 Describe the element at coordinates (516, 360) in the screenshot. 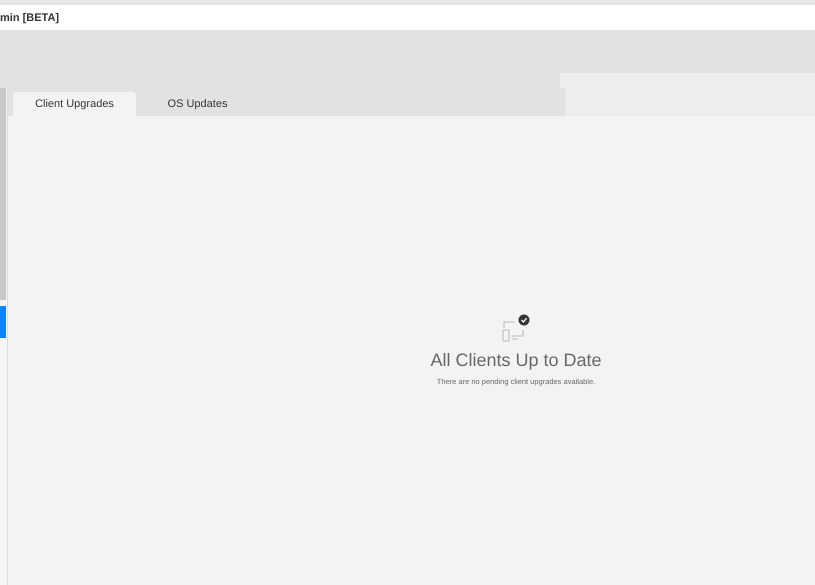

I see `empty-state-title: All Clients Up to Date` at that location.